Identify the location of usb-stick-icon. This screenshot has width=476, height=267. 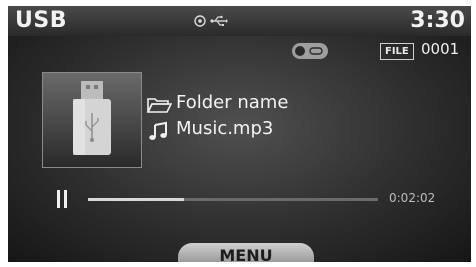
(92, 118).